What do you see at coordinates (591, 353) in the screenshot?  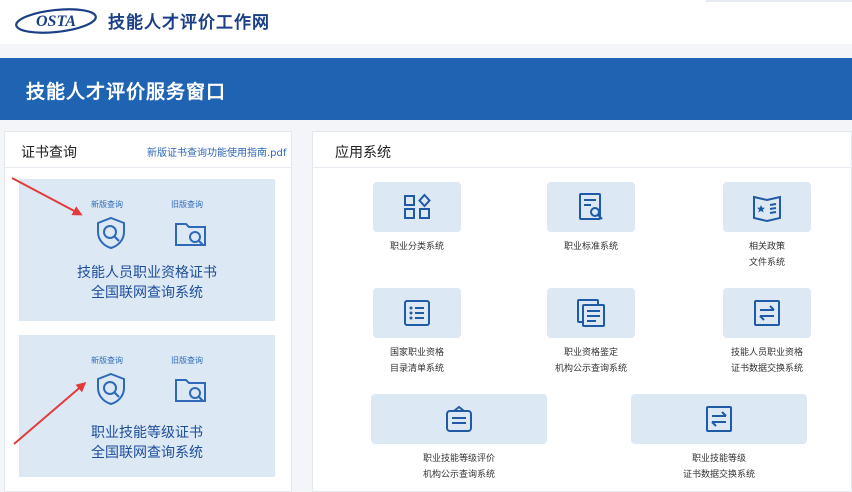 I see `app-label-appraisal-line1: 职业资格鉴定` at bounding box center [591, 353].